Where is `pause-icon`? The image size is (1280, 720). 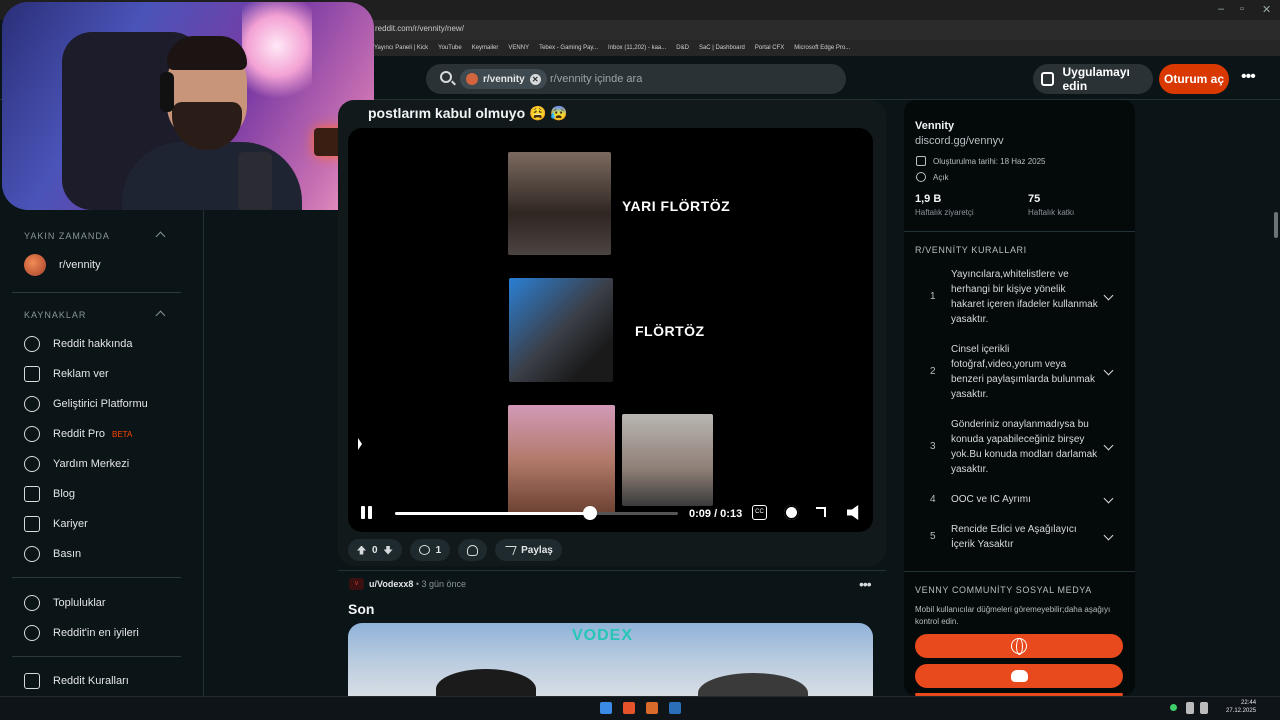 pause-icon is located at coordinates (367, 512).